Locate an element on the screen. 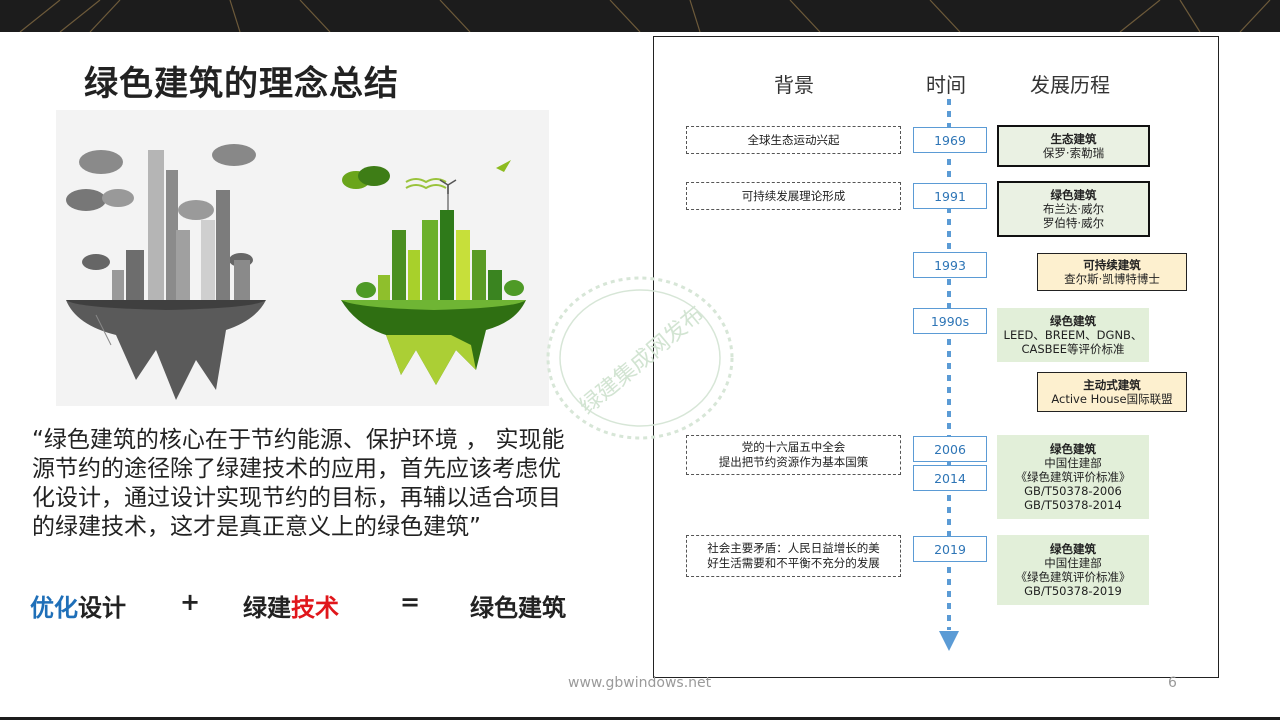 The height and width of the screenshot is (720, 1280). header-background: 背景 is located at coordinates (794, 85).